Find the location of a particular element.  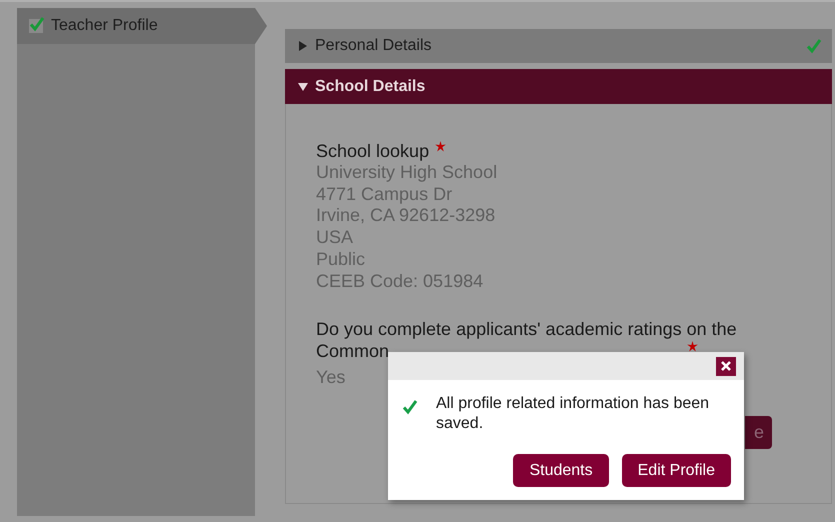

close-icon is located at coordinates (726, 366).